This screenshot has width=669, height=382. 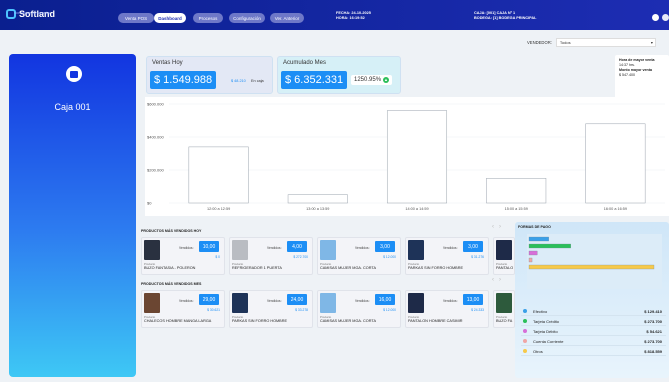 I want to click on vendidos-count: 29,00, so click(x=209, y=299).